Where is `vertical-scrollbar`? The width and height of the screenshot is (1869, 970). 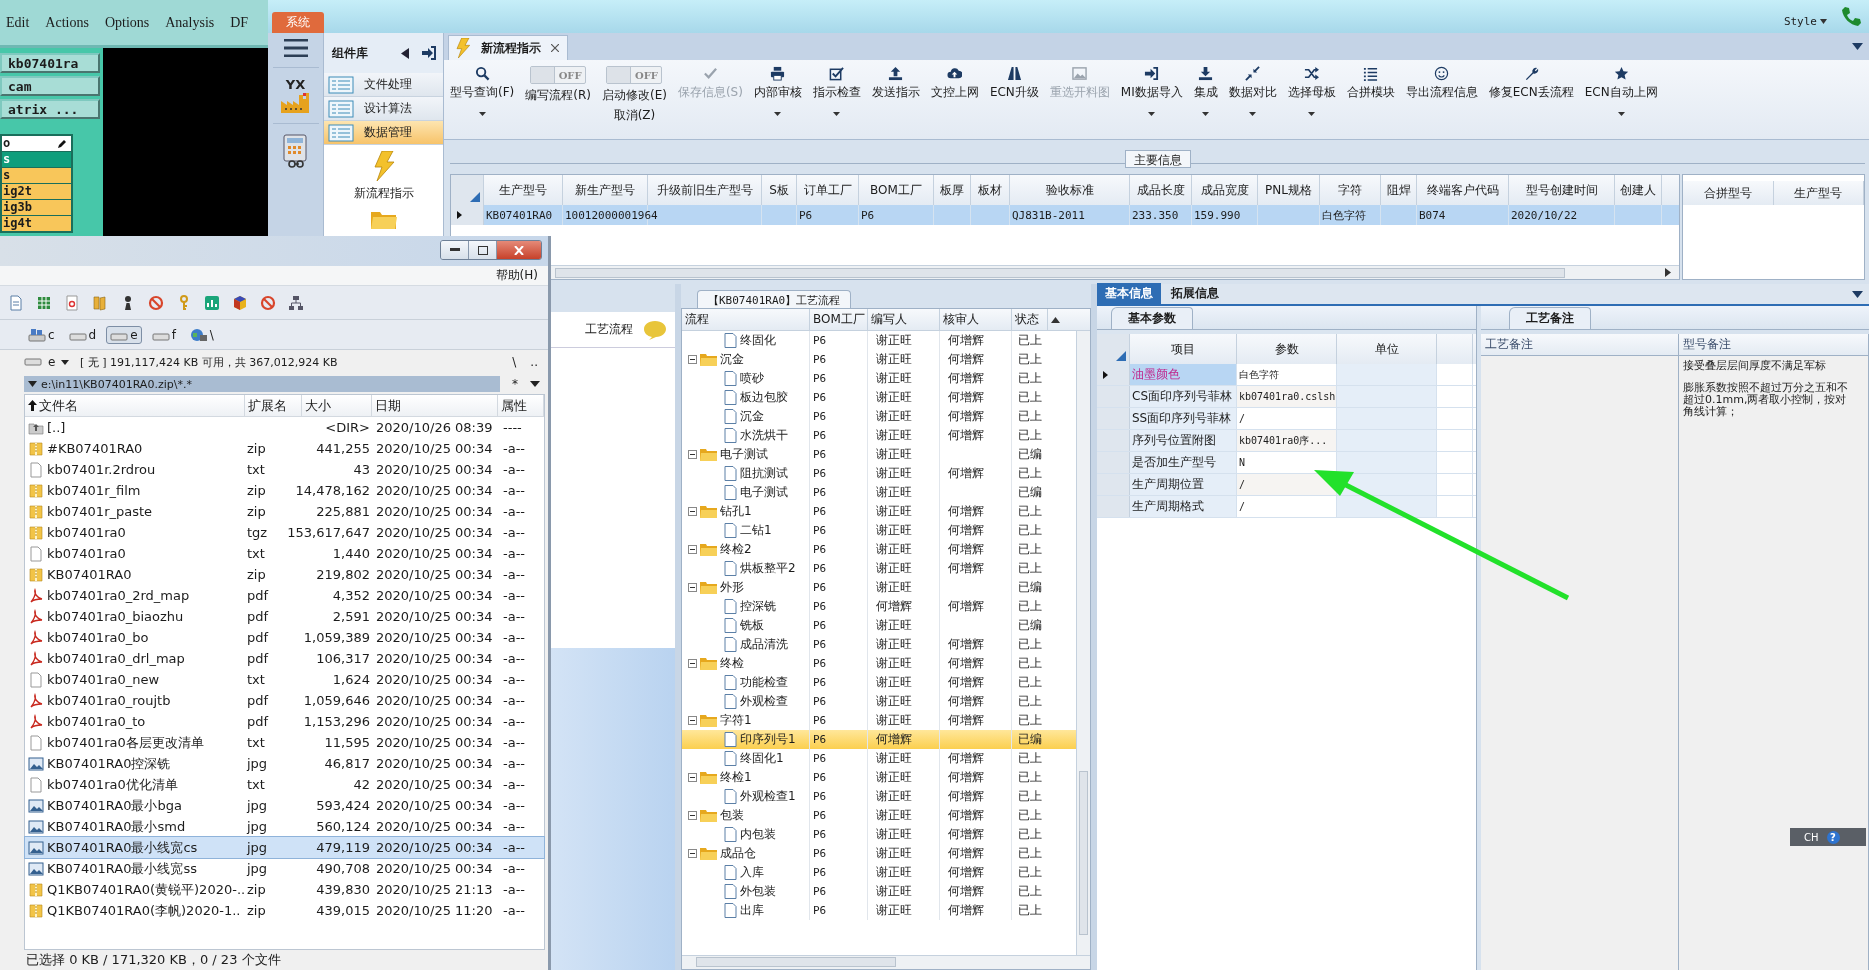
vertical-scrollbar is located at coordinates (1083, 643).